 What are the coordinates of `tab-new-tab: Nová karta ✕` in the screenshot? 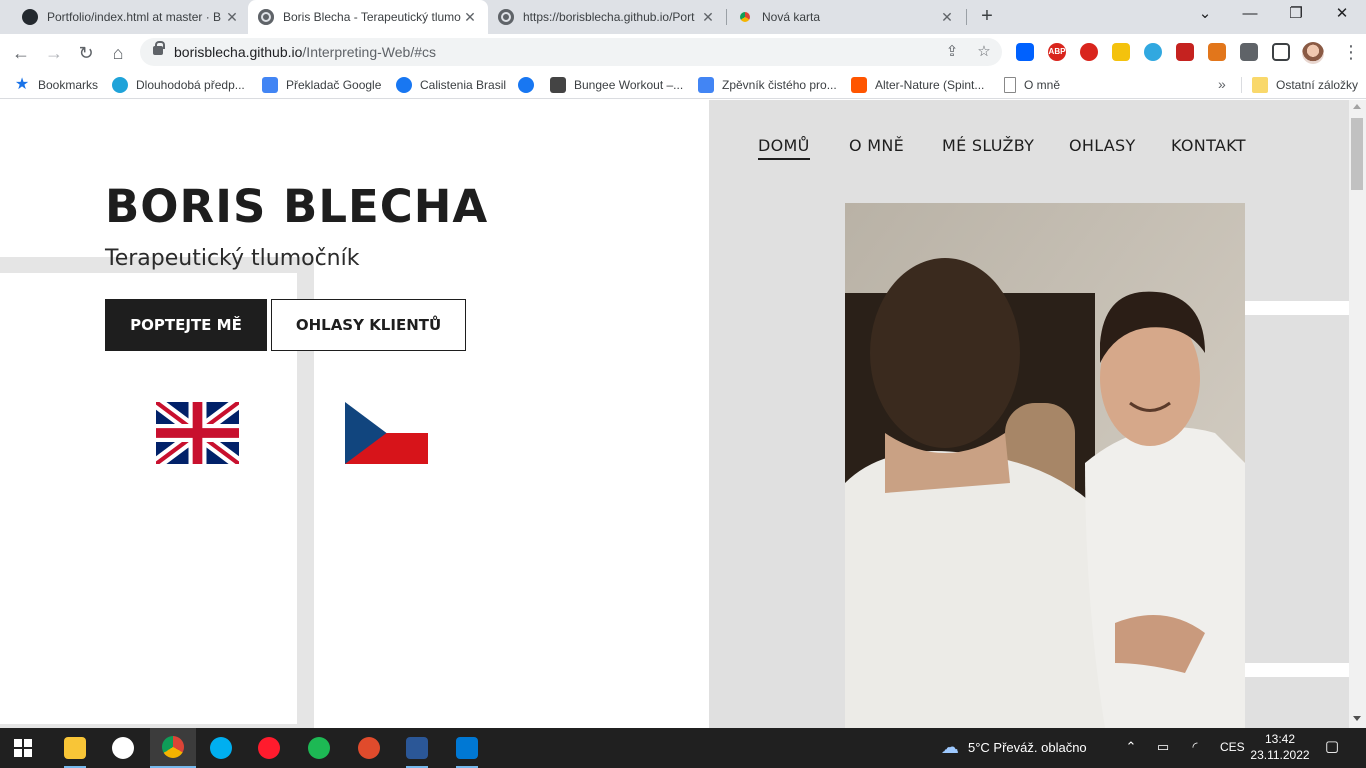 It's located at (846, 17).